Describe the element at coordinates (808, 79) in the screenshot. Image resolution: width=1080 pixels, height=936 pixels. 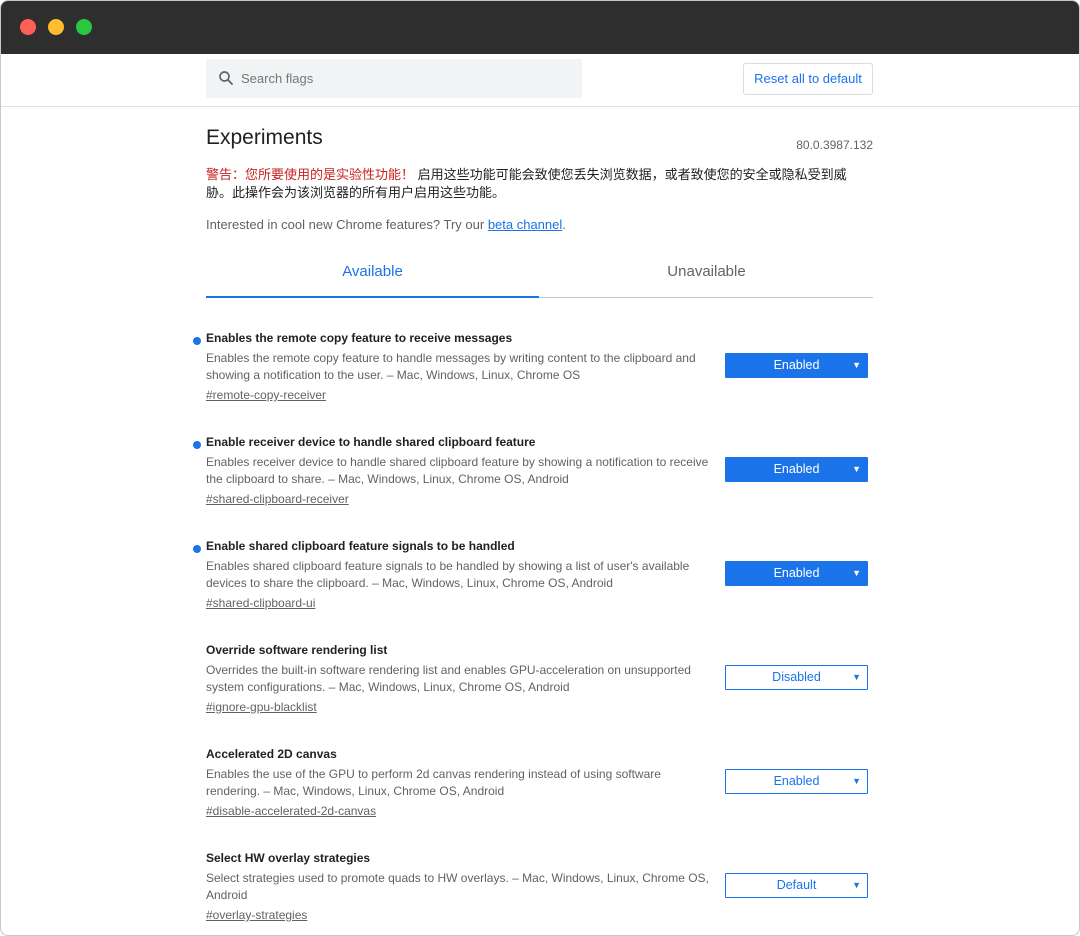
I see `reset-all-button: Reset all to default` at that location.